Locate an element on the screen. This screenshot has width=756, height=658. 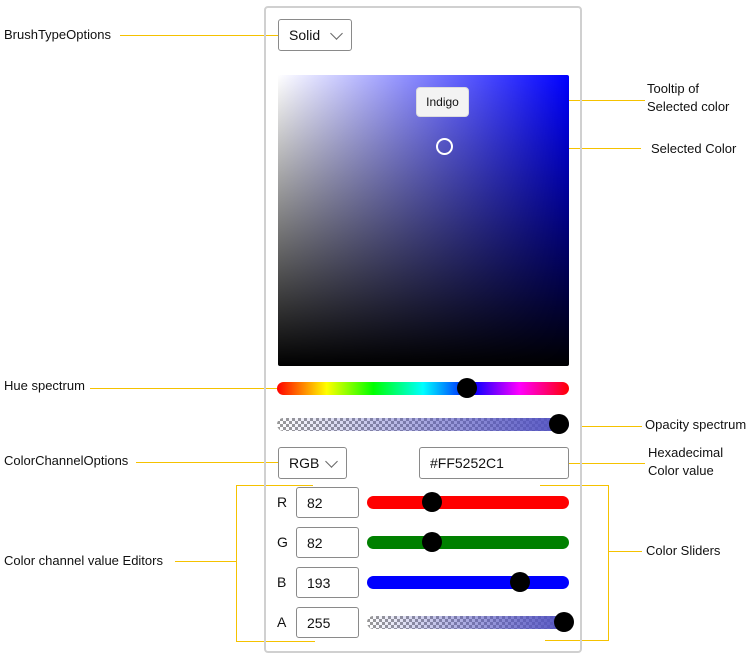
selected-color-tooltip: Indigo is located at coordinates (442, 102).